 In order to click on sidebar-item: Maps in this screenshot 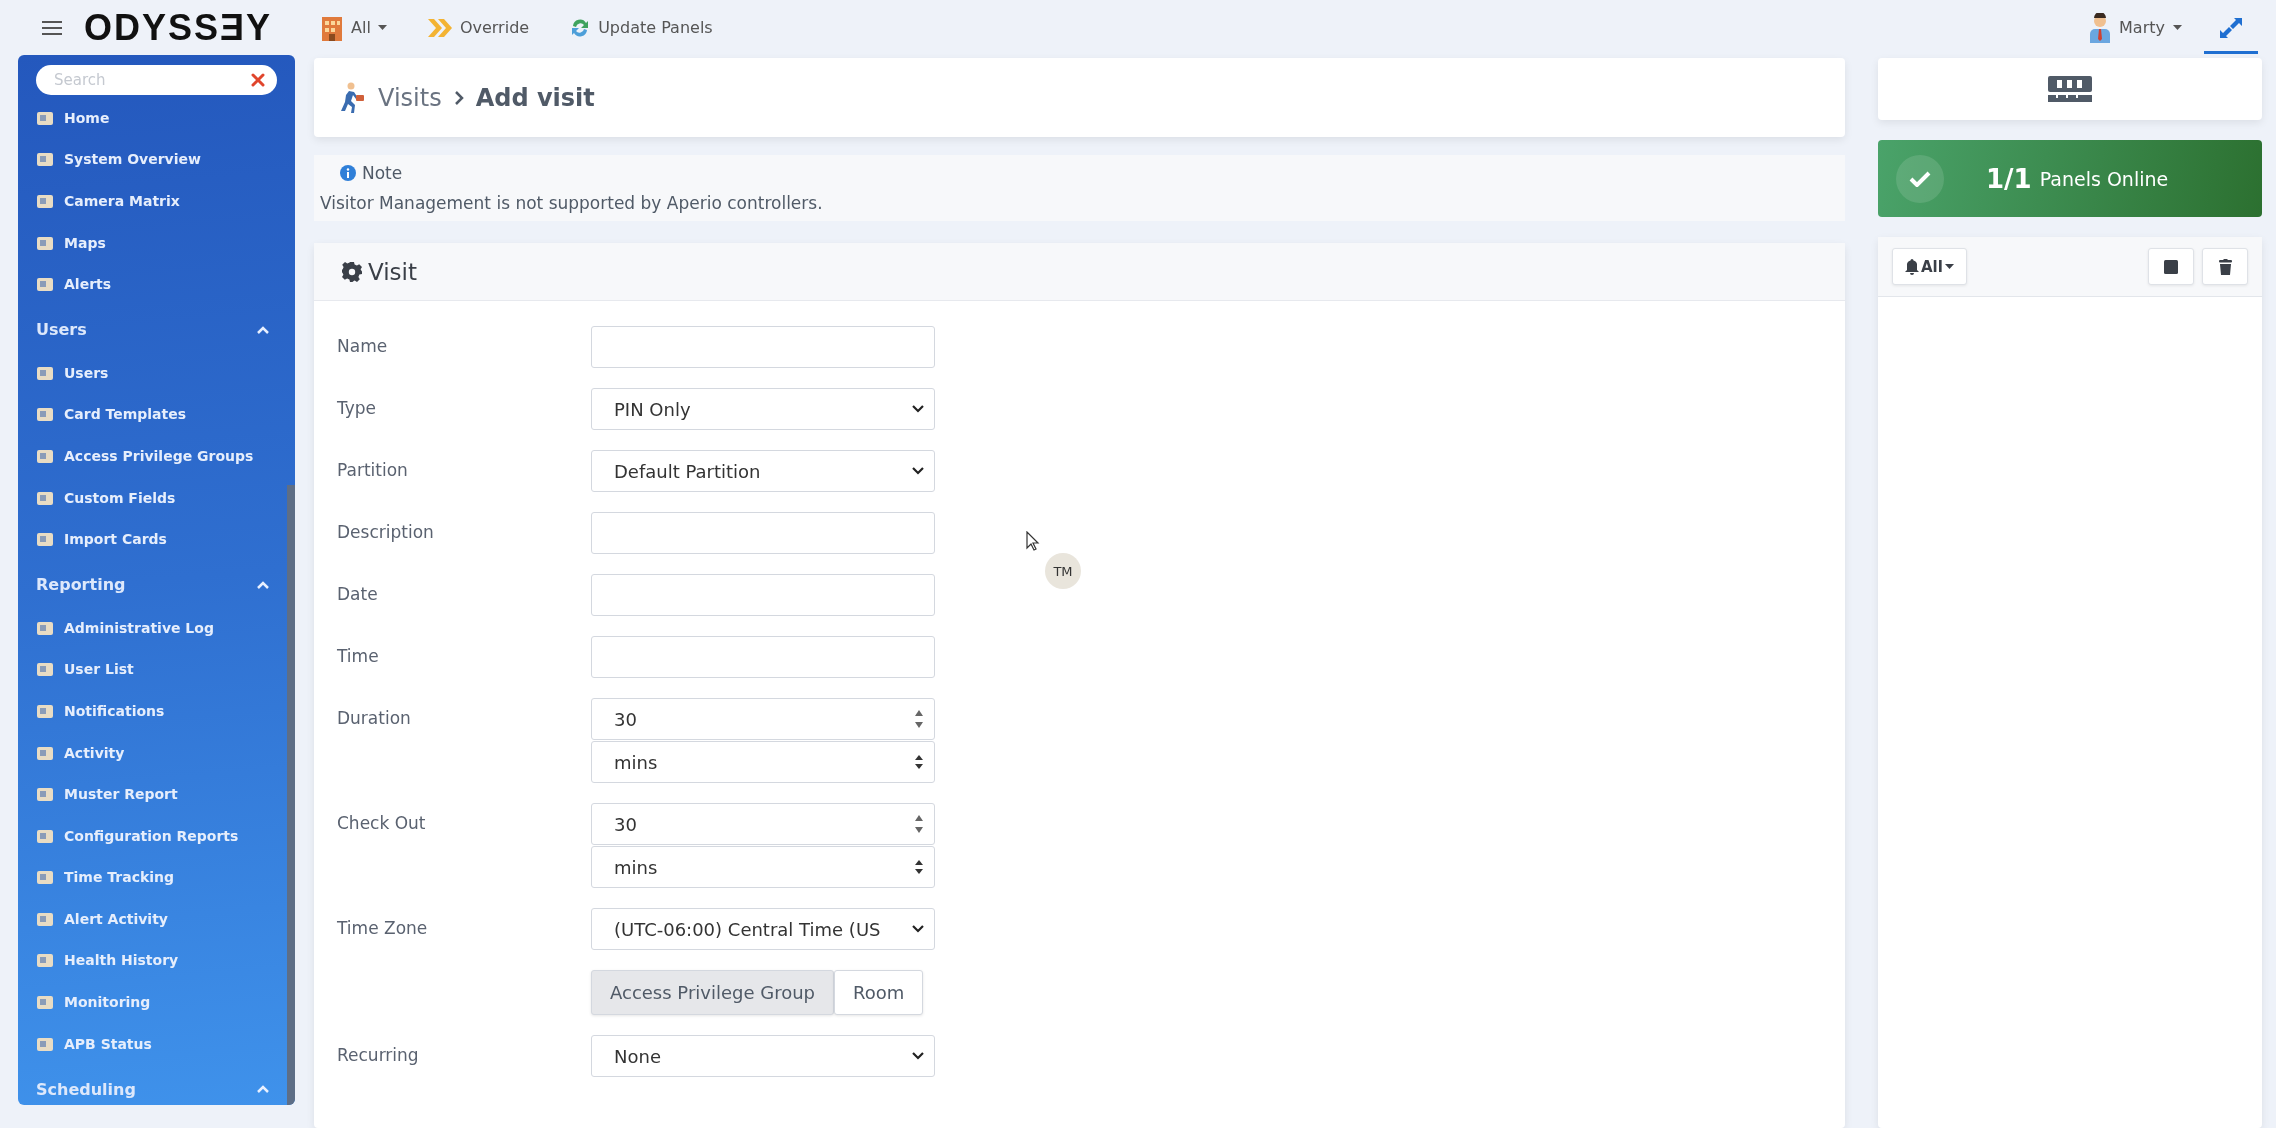, I will do `click(156, 242)`.